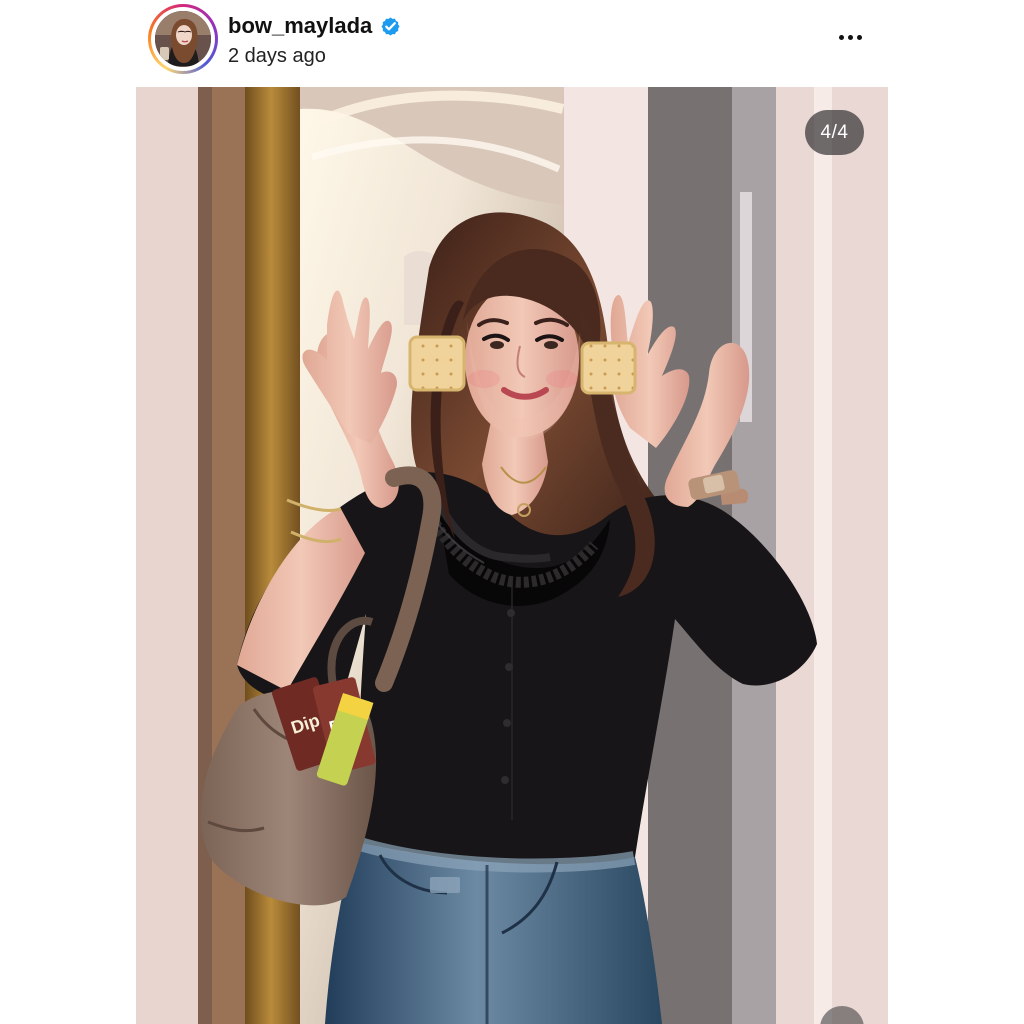 Image resolution: width=1024 pixels, height=1024 pixels. Describe the element at coordinates (277, 56) in the screenshot. I see `post-timestamp: 2 days ago` at that location.